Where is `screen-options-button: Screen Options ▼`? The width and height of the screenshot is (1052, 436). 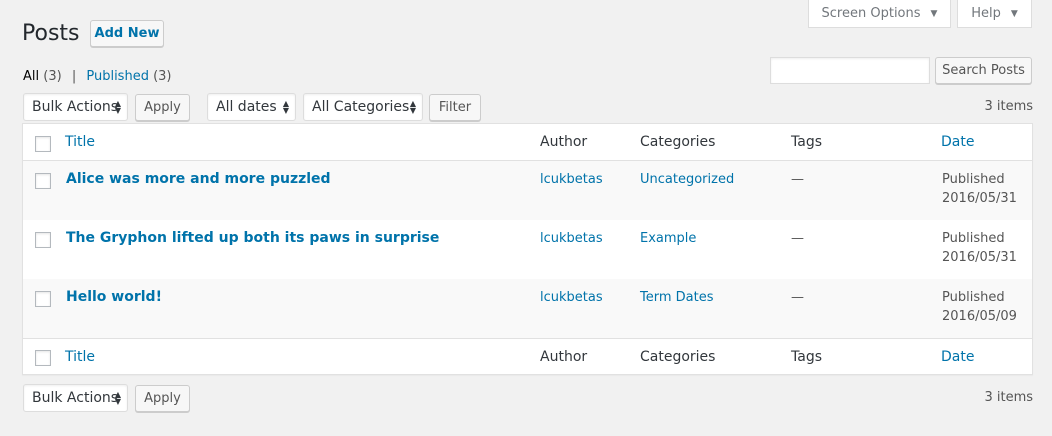 screen-options-button: Screen Options ▼ is located at coordinates (879, 14).